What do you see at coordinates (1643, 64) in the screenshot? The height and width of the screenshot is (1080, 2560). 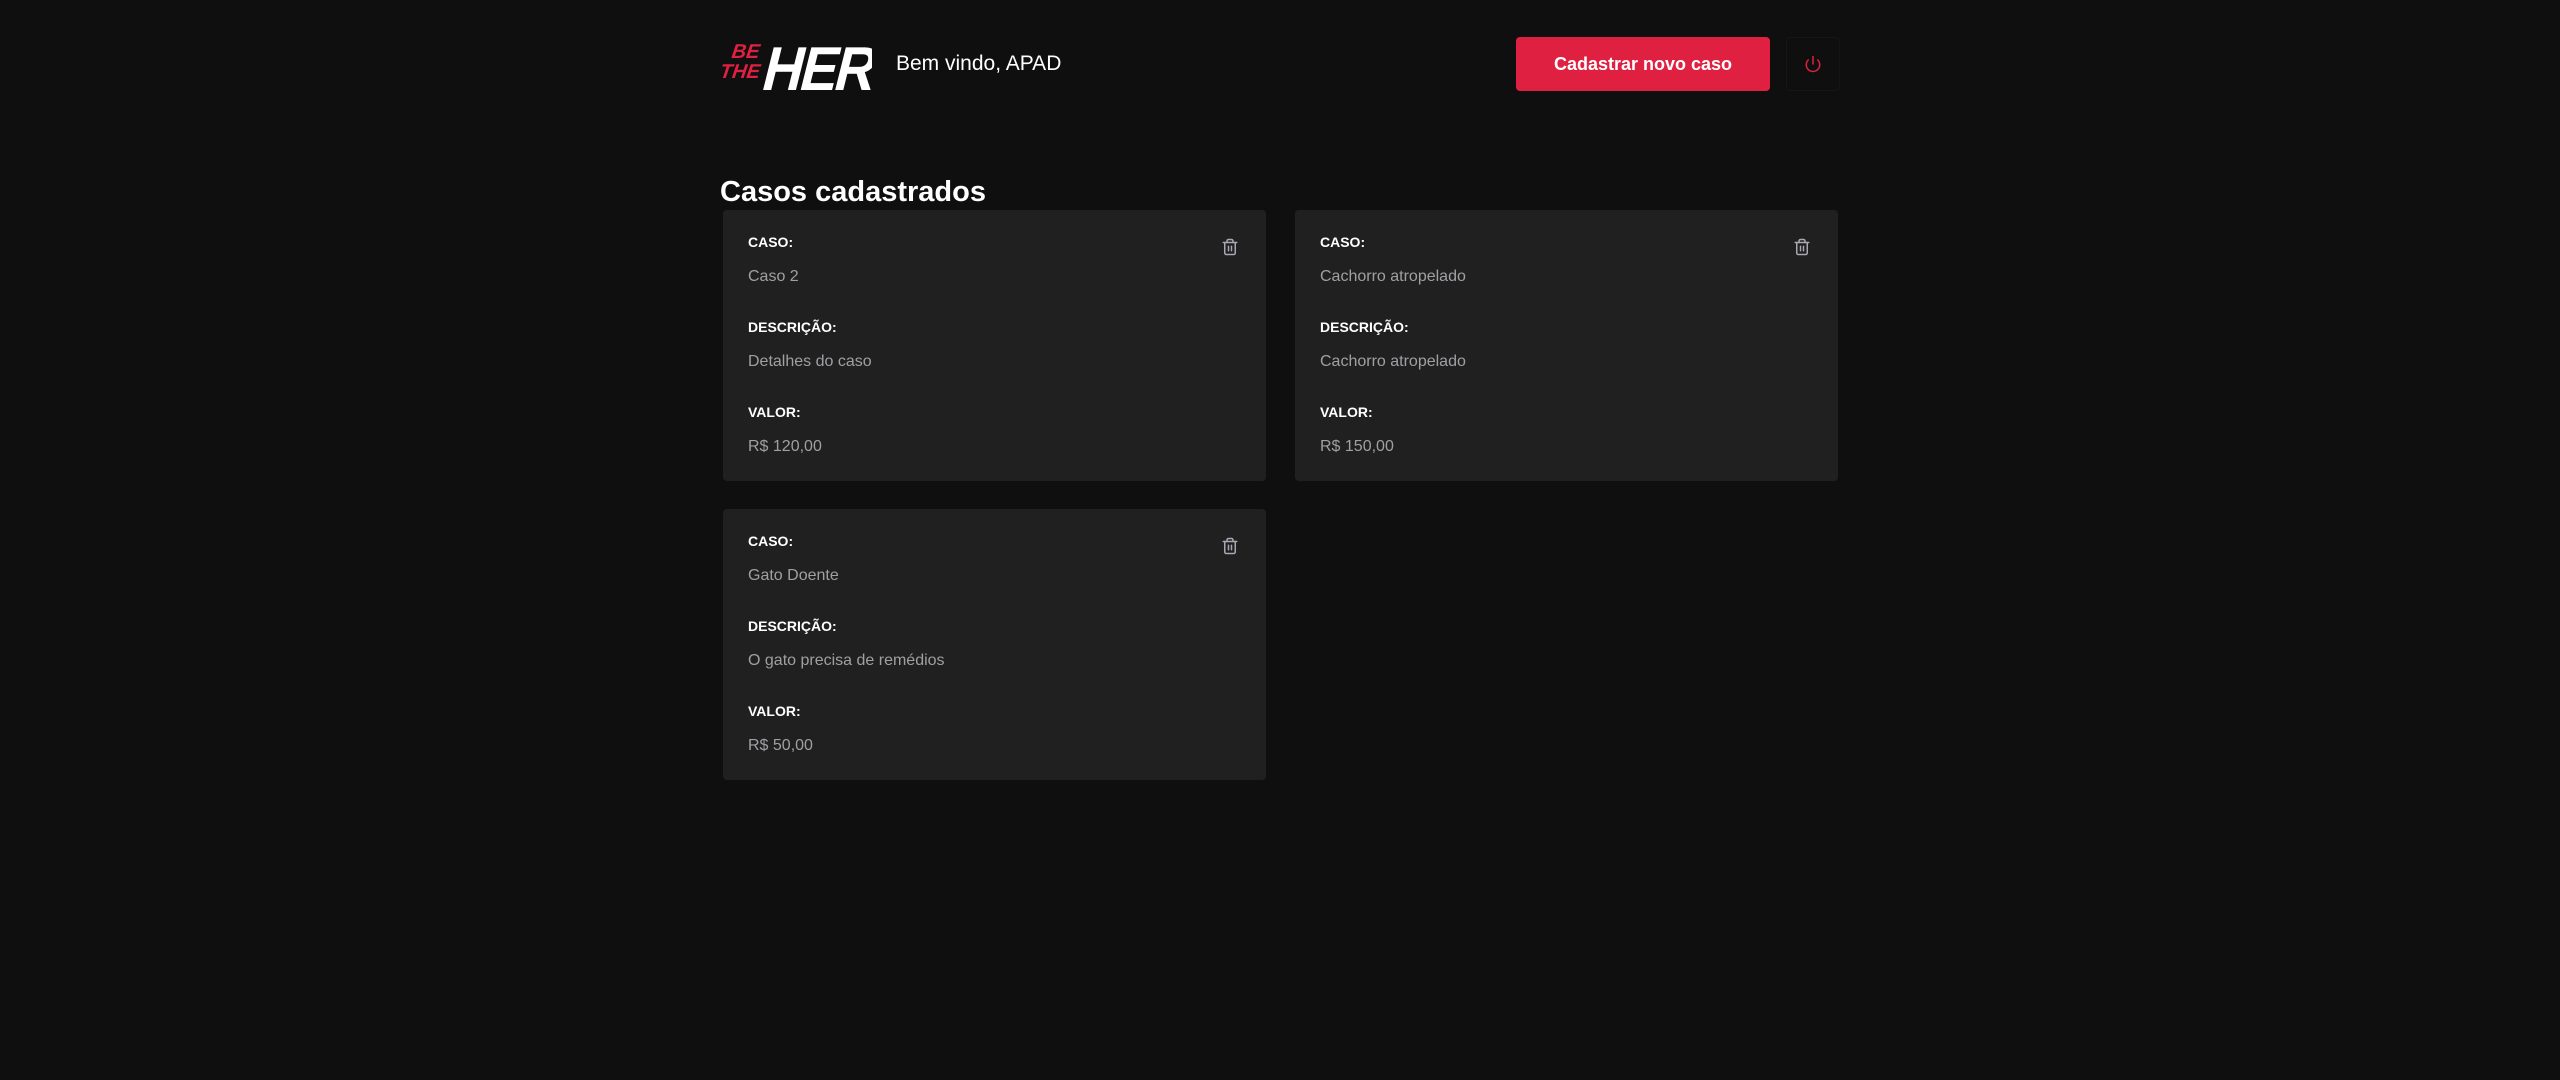 I see `new-case-button: Cadastrar novo caso` at bounding box center [1643, 64].